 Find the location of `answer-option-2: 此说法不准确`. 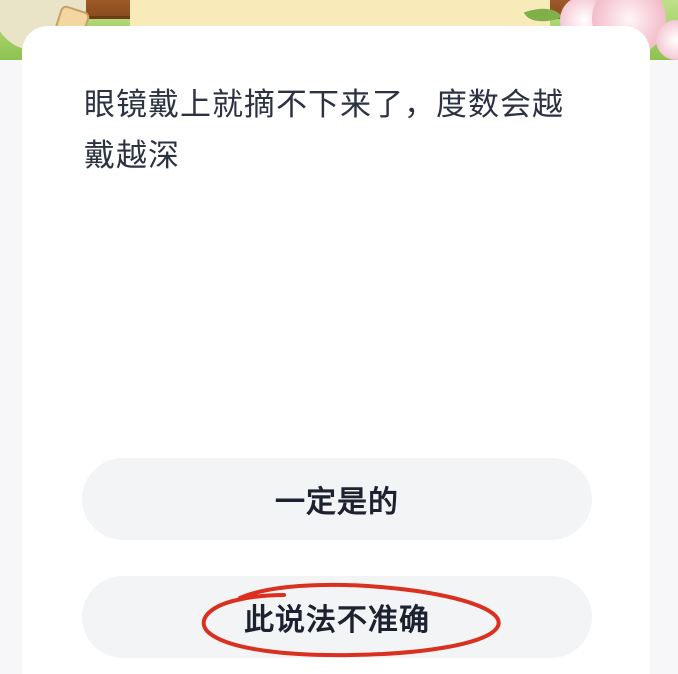

answer-option-2: 此说法不准确 is located at coordinates (337, 617).